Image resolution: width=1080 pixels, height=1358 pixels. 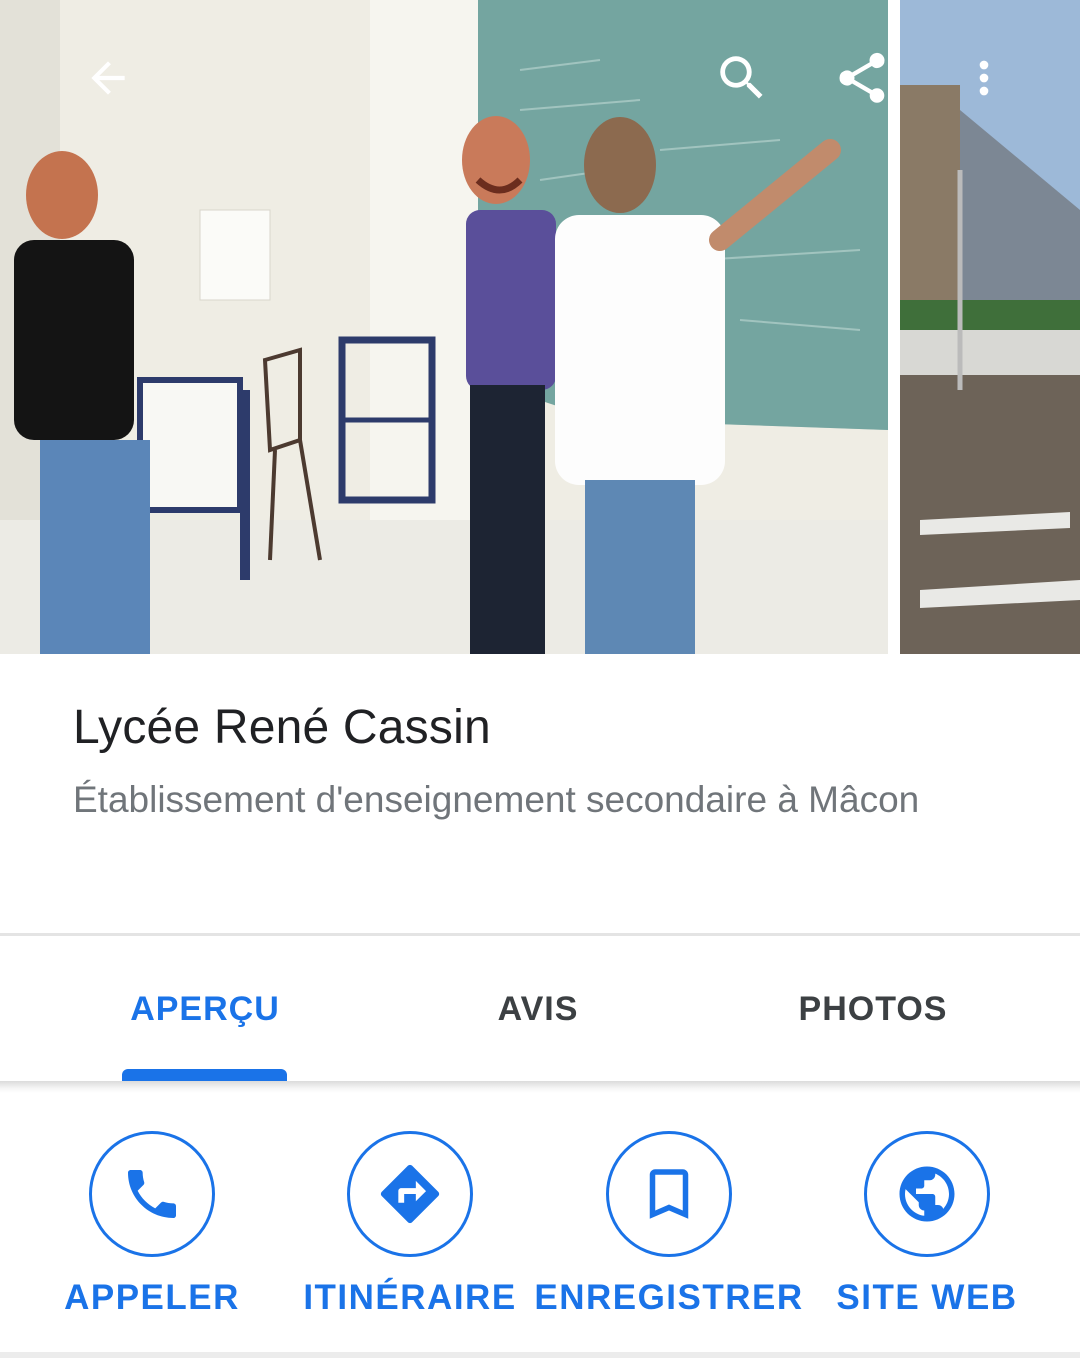 I want to click on call-button-label: APPELER, so click(x=152, y=1297).